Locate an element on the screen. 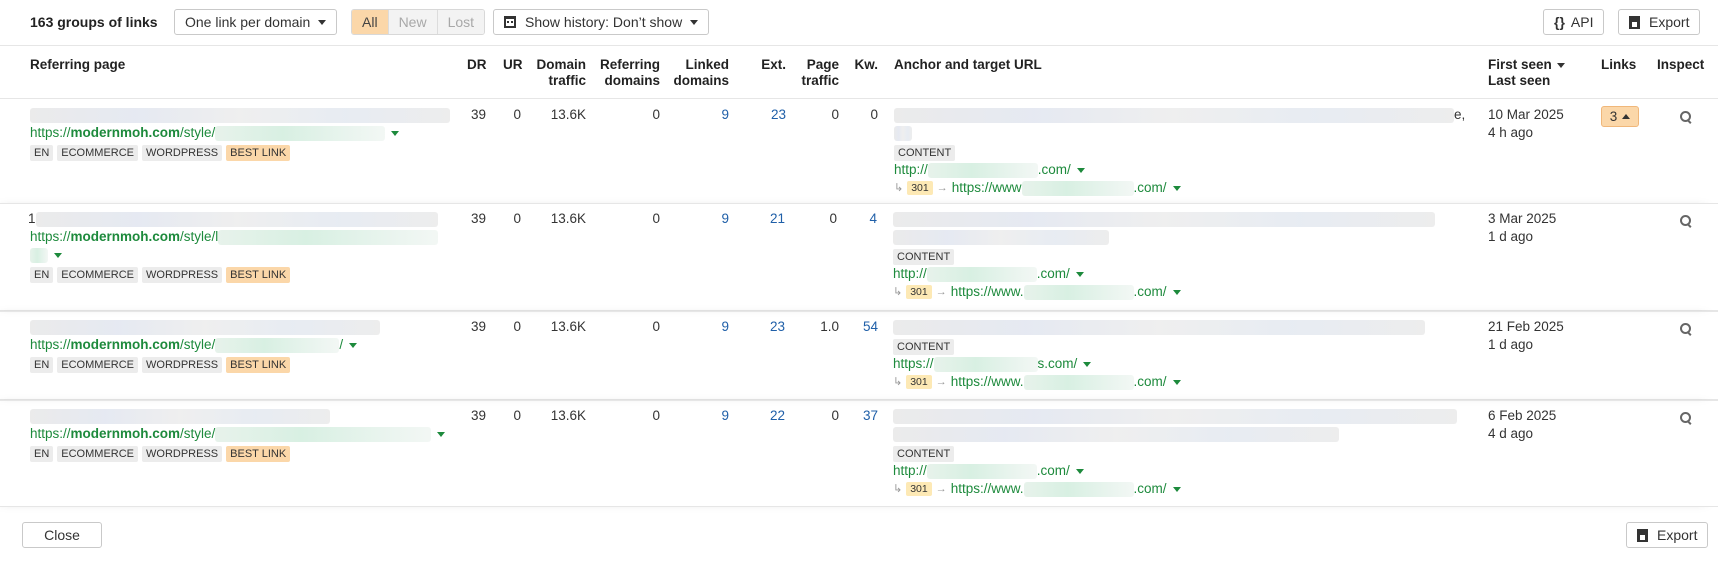 The width and height of the screenshot is (1718, 564). url-path: /style/ is located at coordinates (198, 433).